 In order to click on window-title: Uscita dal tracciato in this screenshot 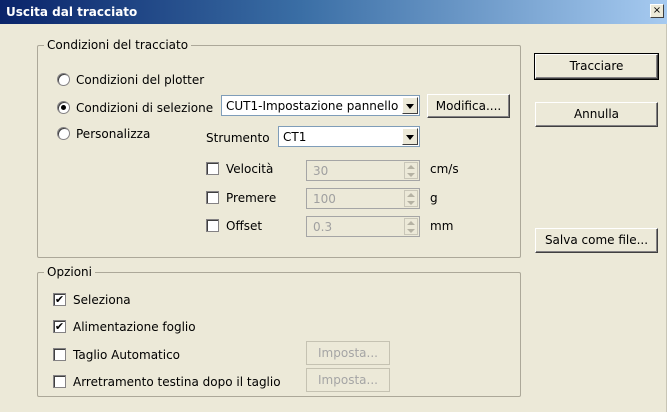, I will do `click(72, 12)`.